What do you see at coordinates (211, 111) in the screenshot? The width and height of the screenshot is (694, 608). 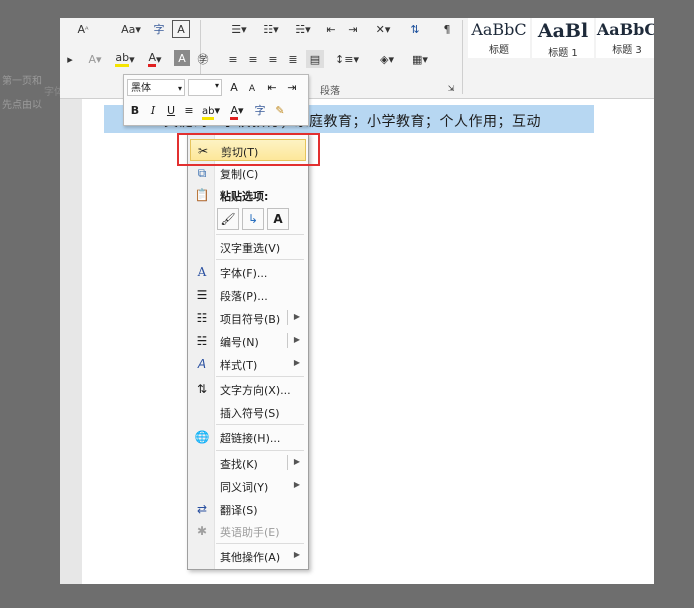 I see `mini-highlight-icon: ab▾` at bounding box center [211, 111].